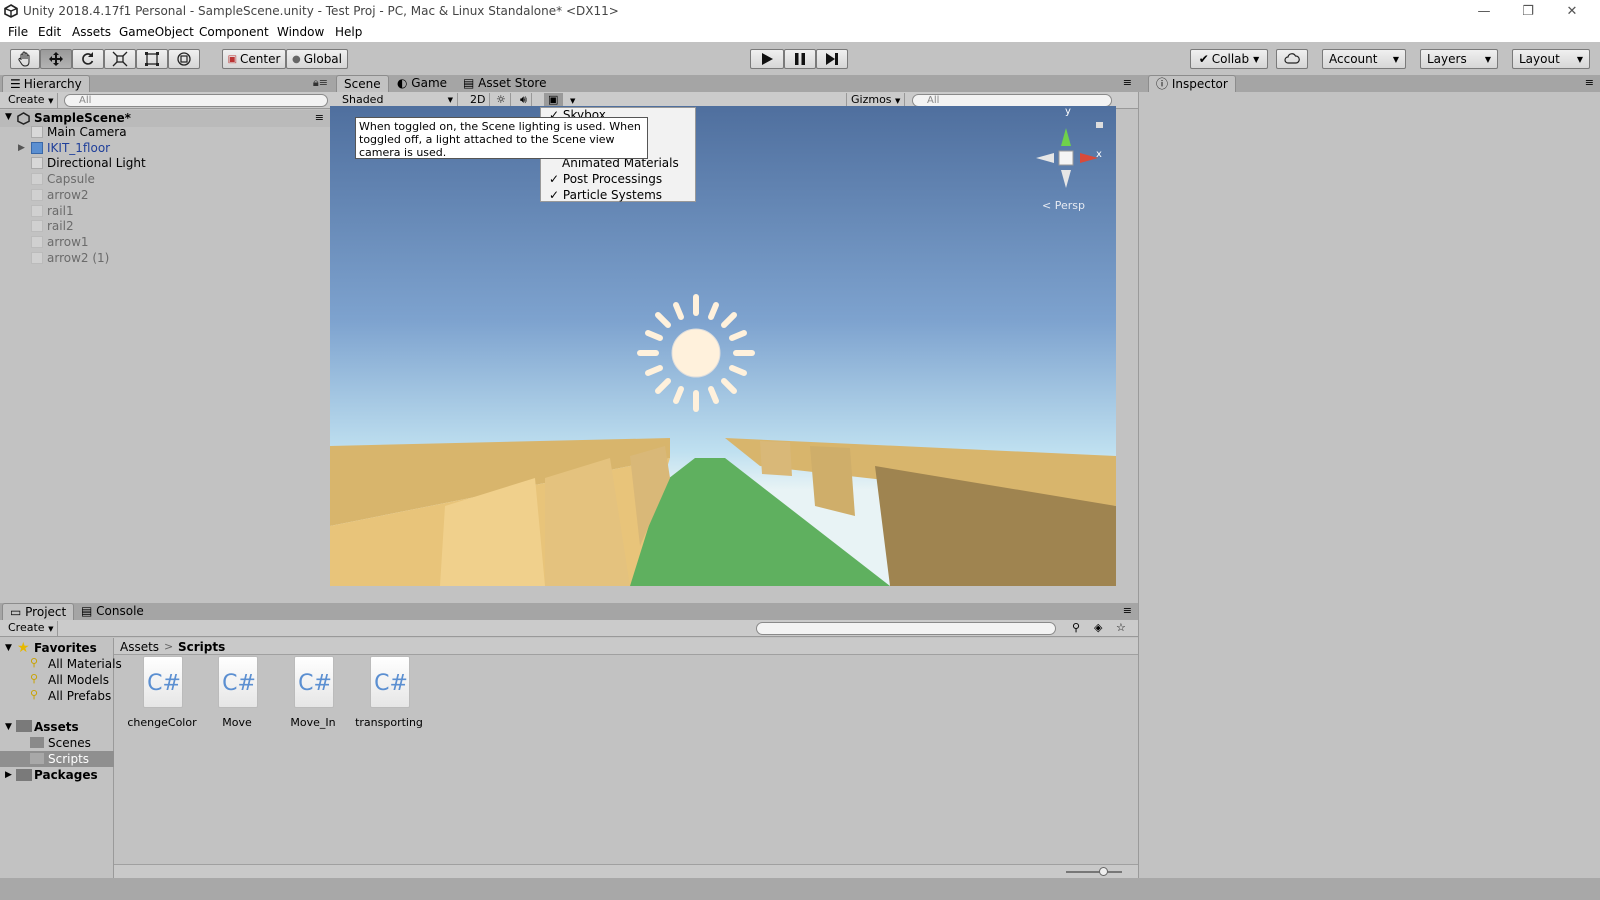 This screenshot has width=1600, height=900. Describe the element at coordinates (18, 612) in the screenshot. I see `folder-icon: ▭` at that location.